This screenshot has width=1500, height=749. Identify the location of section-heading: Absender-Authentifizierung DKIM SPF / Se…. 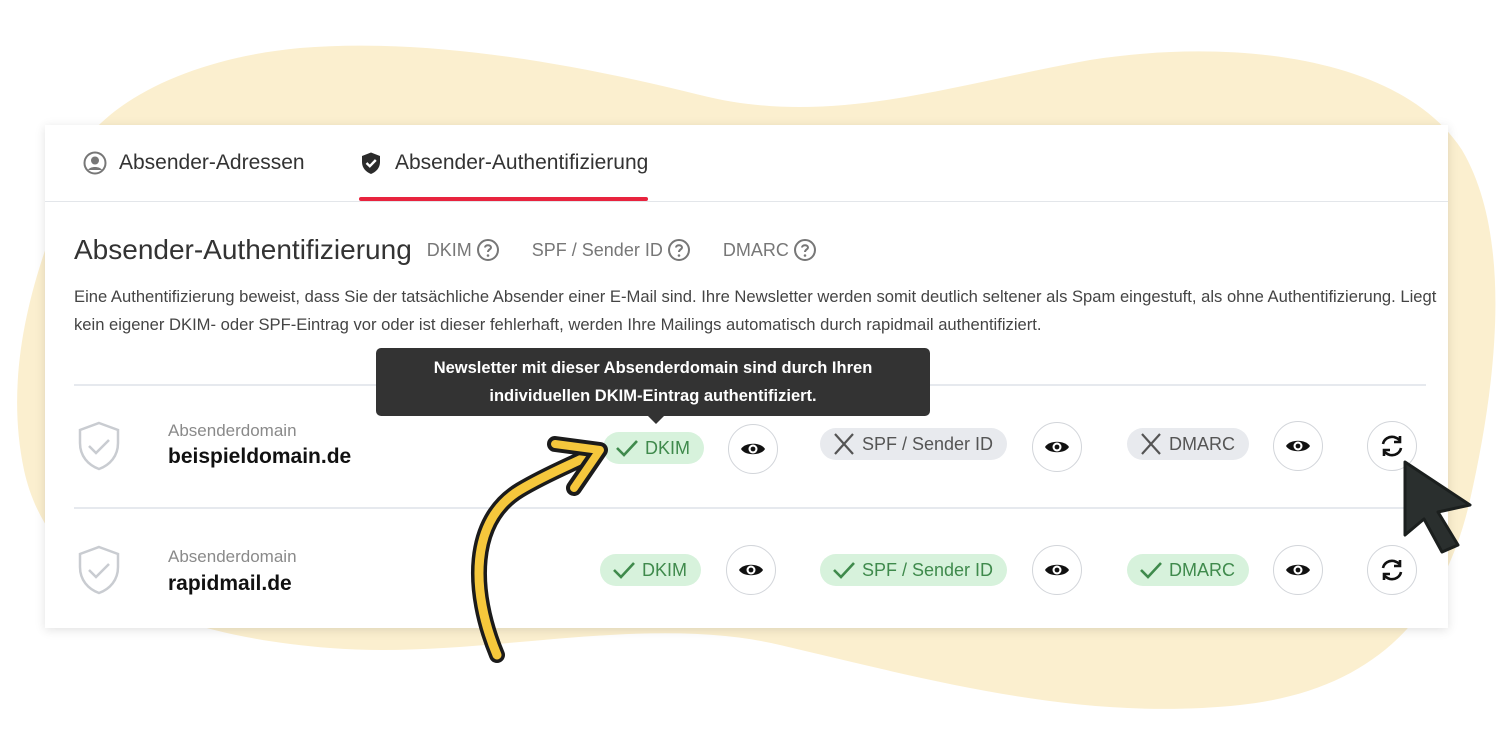
(454, 250).